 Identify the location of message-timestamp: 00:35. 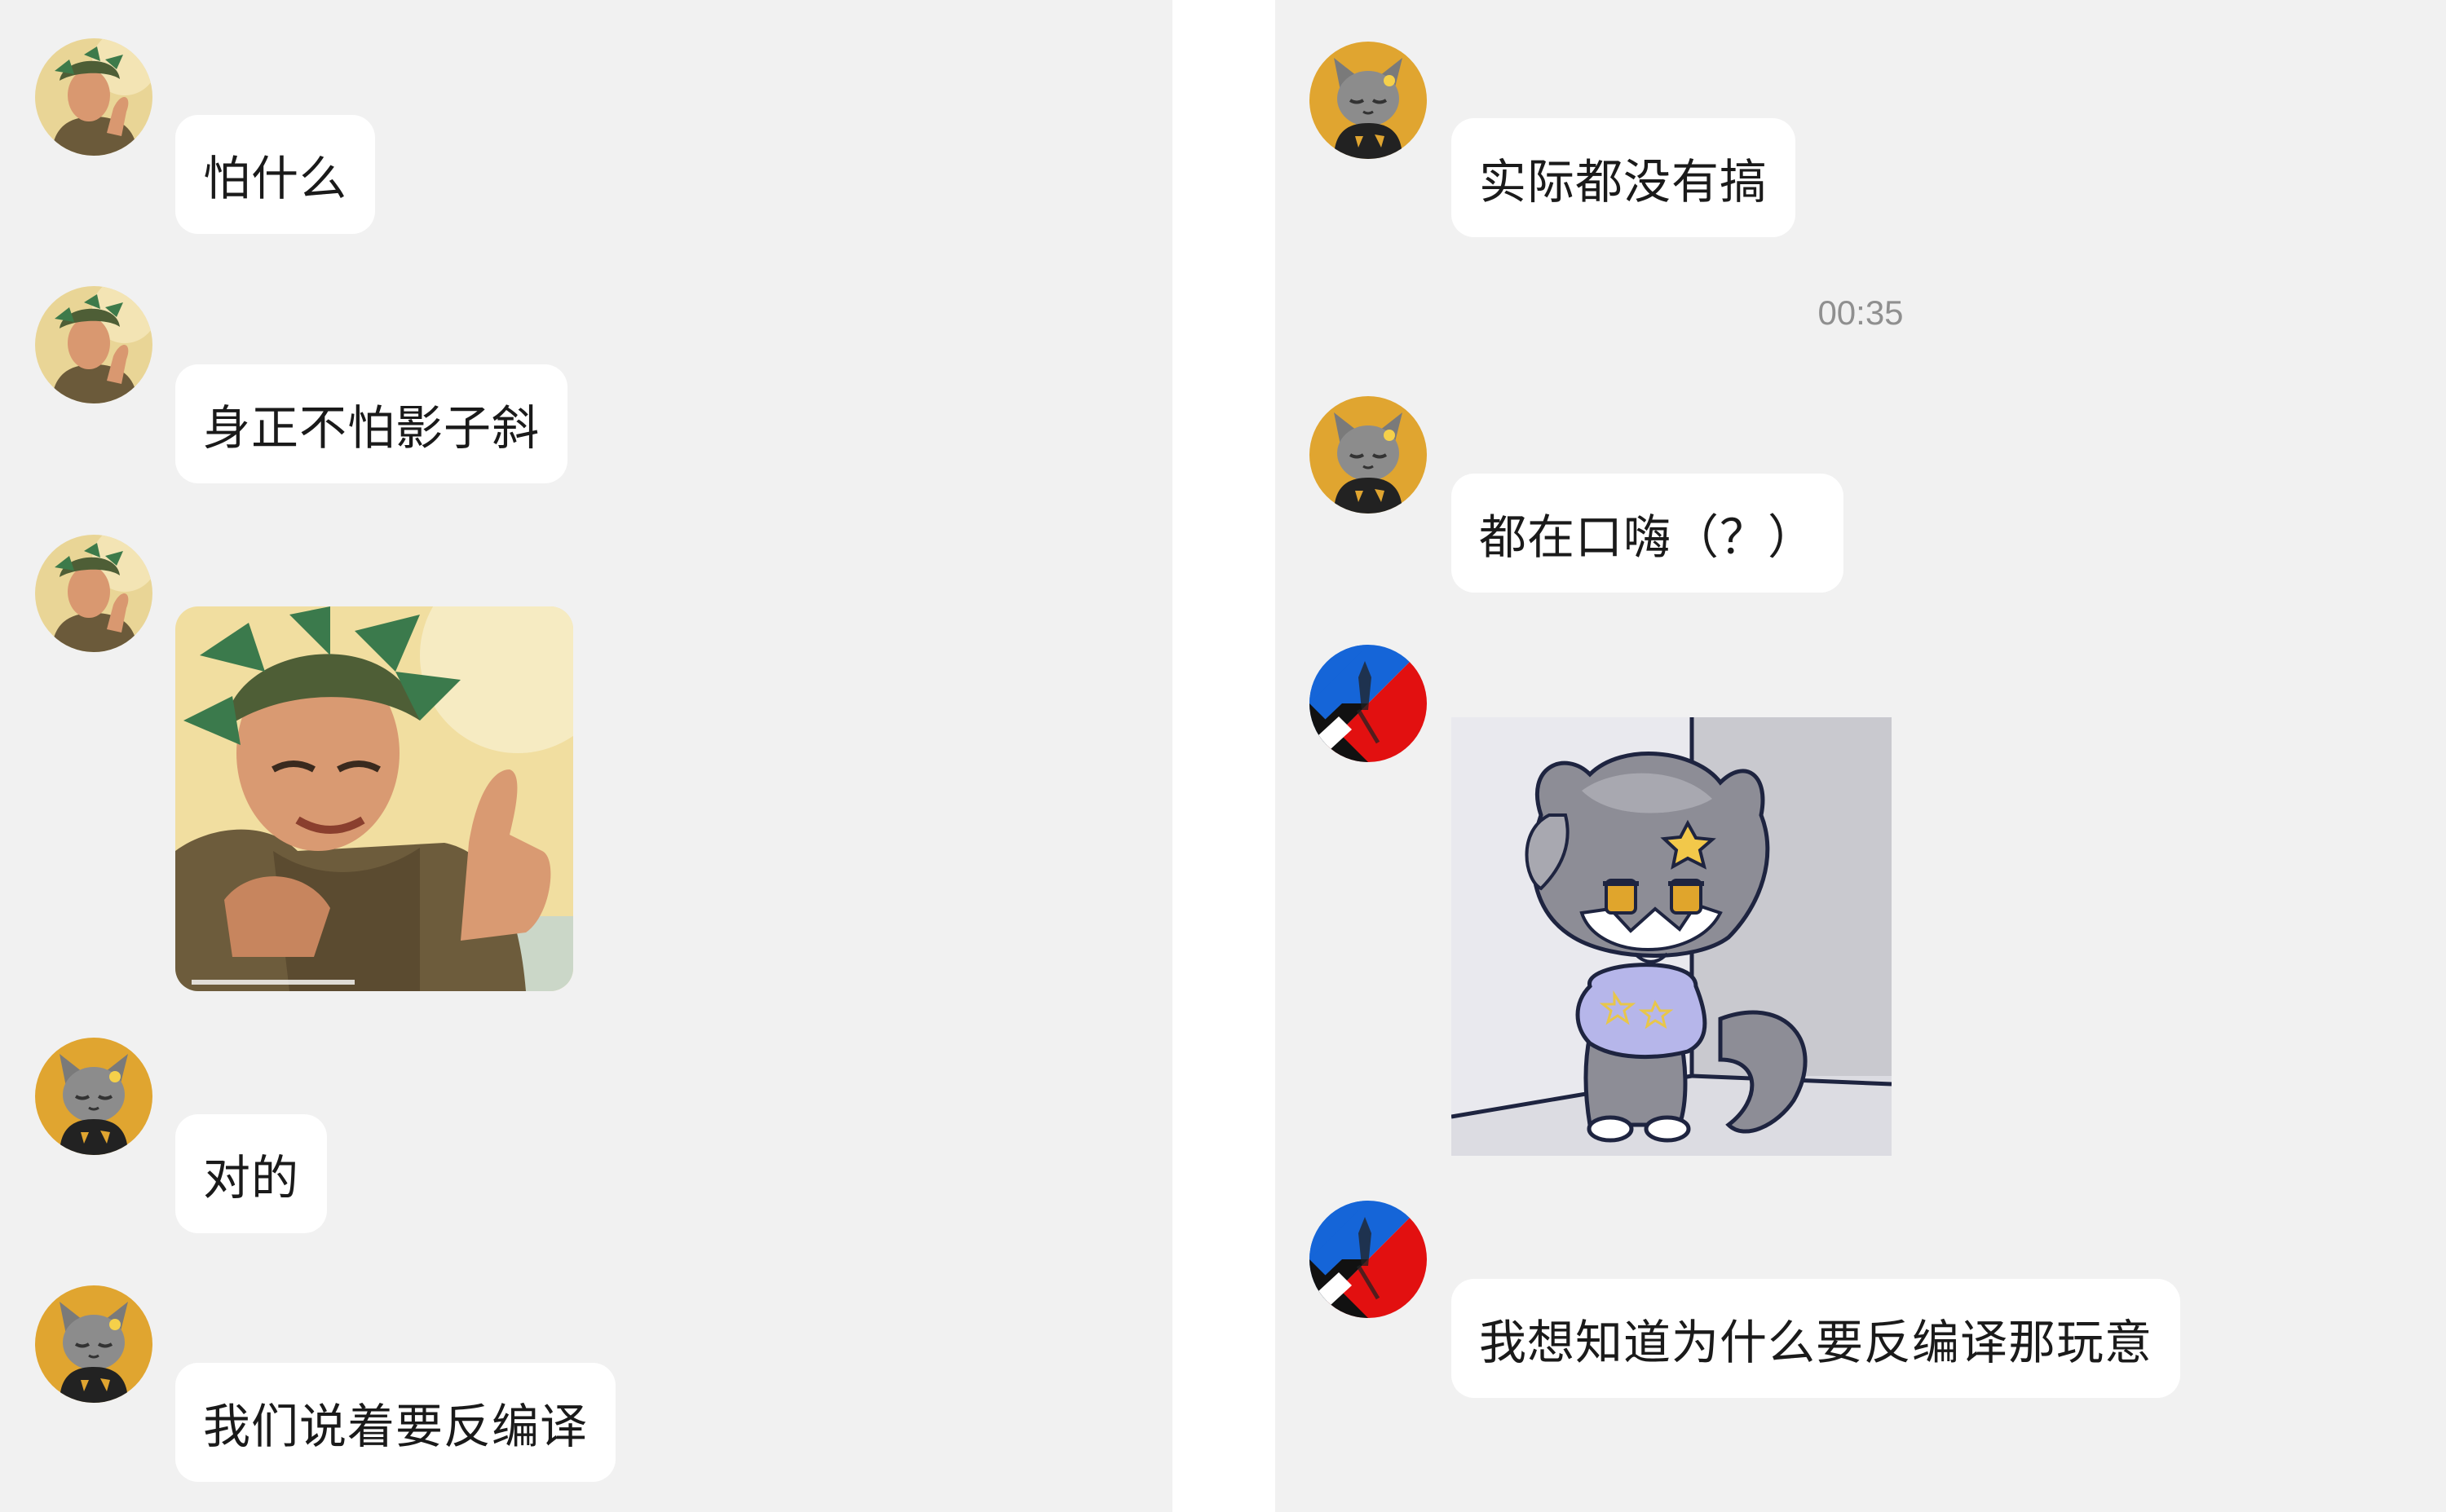
(1861, 312).